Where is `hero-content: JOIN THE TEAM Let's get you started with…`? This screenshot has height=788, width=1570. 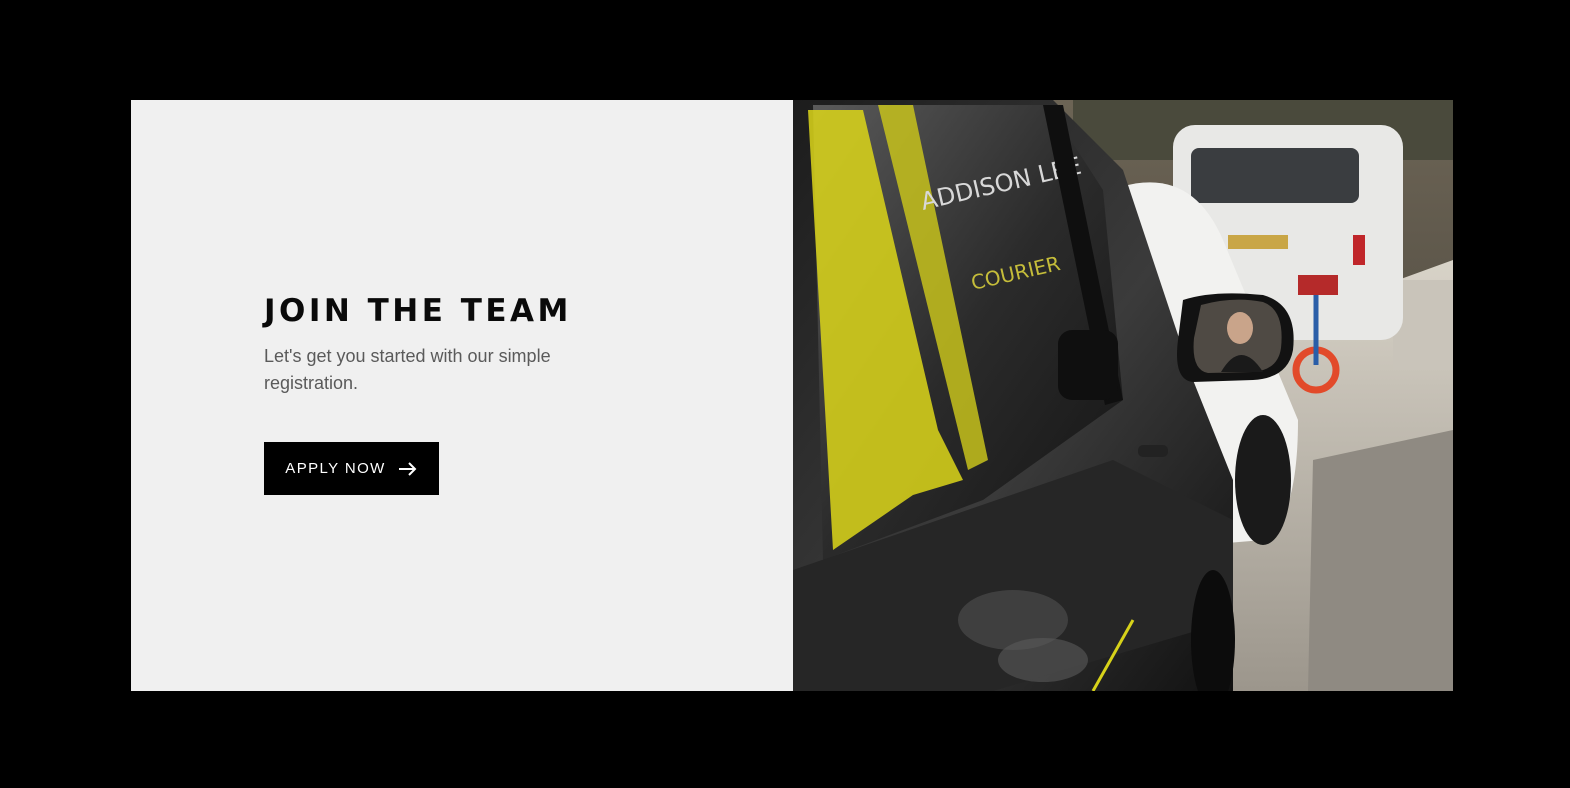
hero-content: JOIN THE TEAM Let's get you started with… is located at coordinates (454, 394).